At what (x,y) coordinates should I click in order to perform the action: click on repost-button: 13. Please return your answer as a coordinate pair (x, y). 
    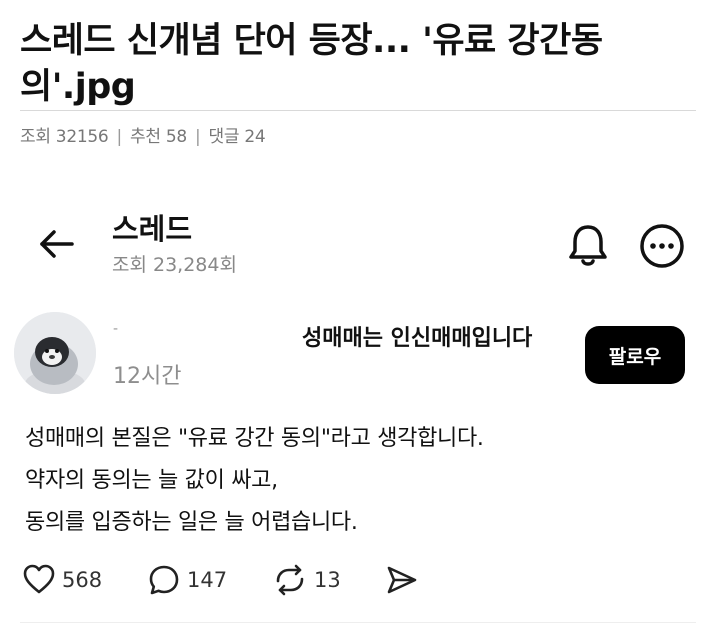
    Looking at the image, I should click on (306, 580).